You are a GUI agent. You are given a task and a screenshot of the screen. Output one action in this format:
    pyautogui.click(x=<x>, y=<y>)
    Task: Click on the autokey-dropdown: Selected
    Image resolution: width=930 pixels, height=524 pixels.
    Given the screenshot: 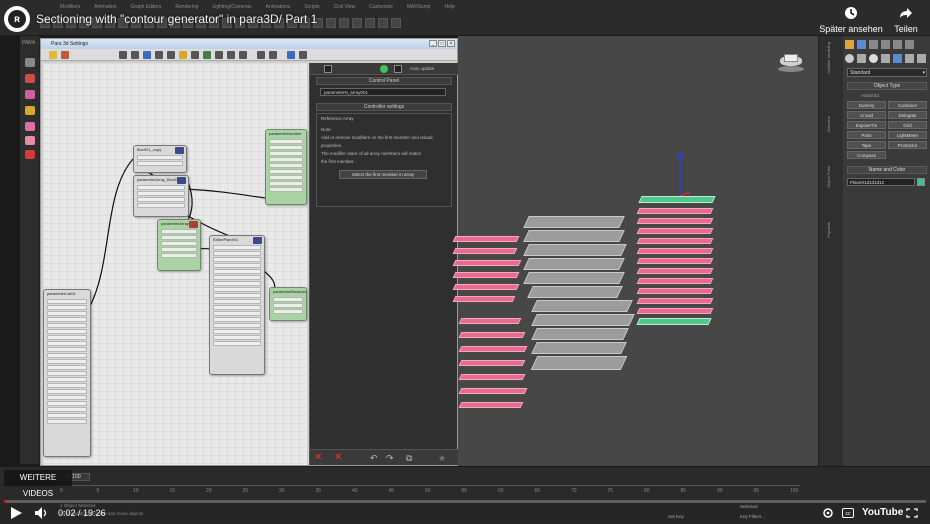 What is the action you would take?
    pyautogui.click(x=749, y=506)
    